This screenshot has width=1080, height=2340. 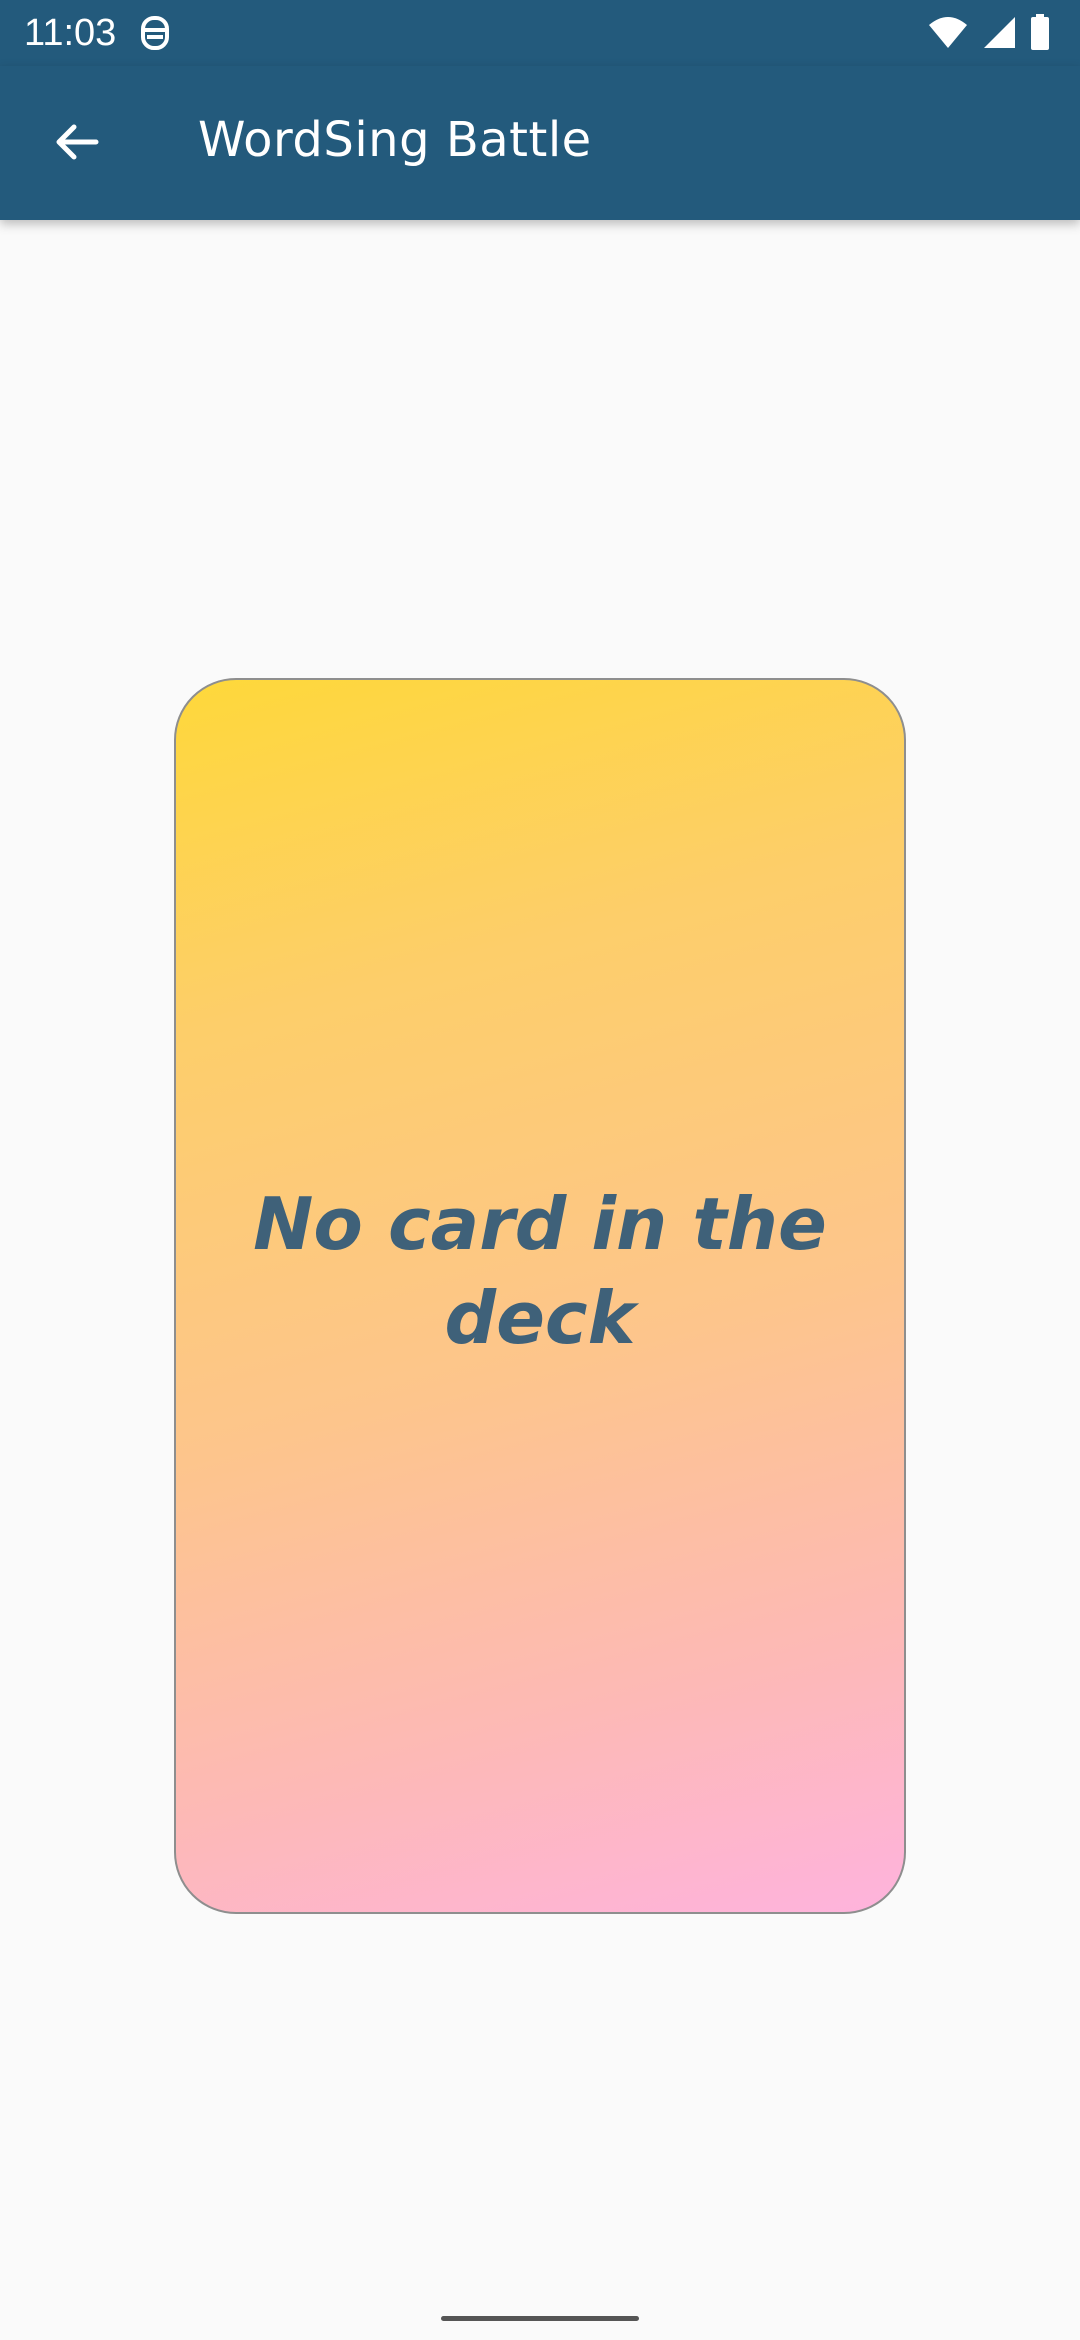 I want to click on notification-icon, so click(x=155, y=34).